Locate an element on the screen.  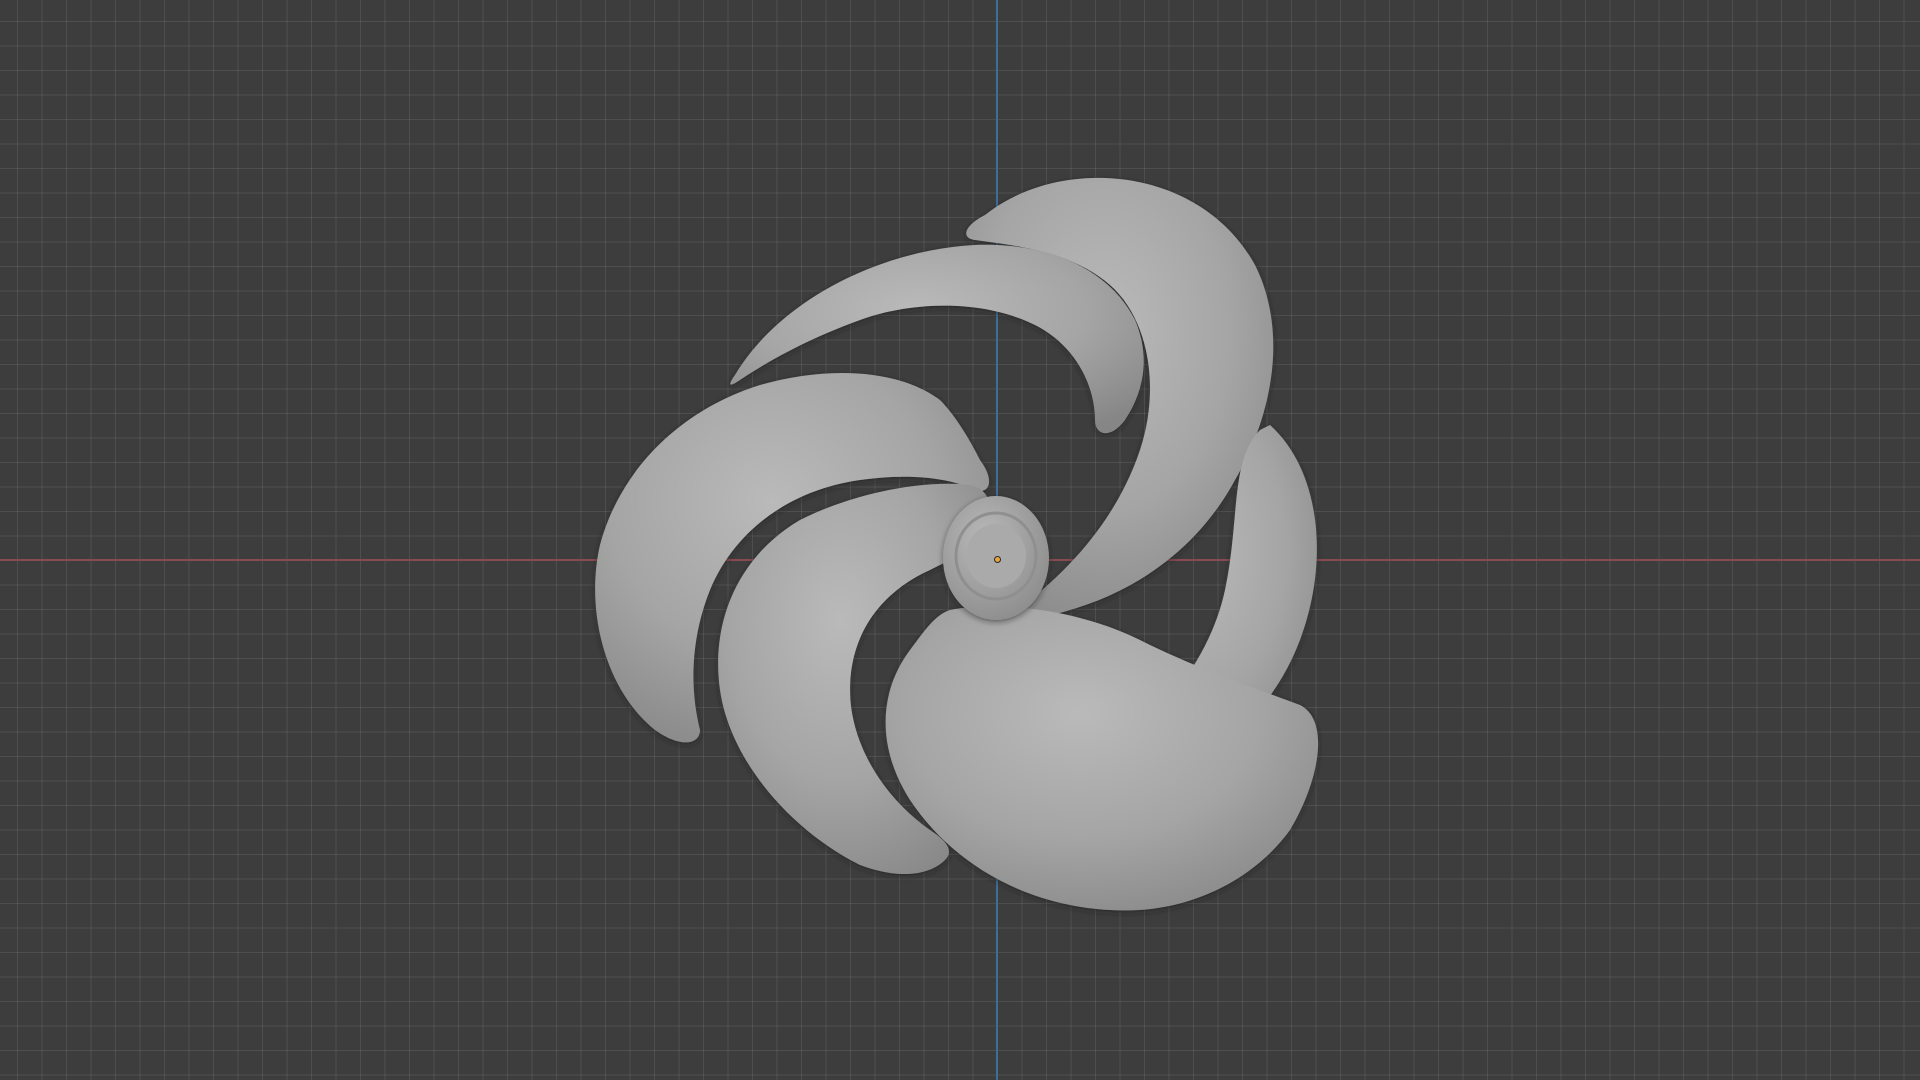
object-origin-point is located at coordinates (997, 559).